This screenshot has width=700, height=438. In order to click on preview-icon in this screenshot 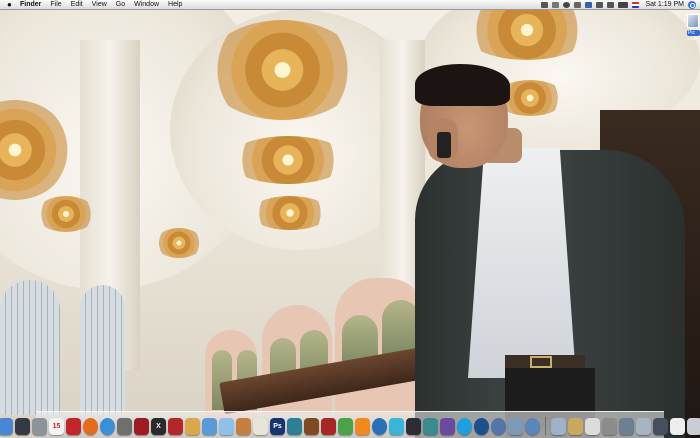, I will do `click(192, 426)`.